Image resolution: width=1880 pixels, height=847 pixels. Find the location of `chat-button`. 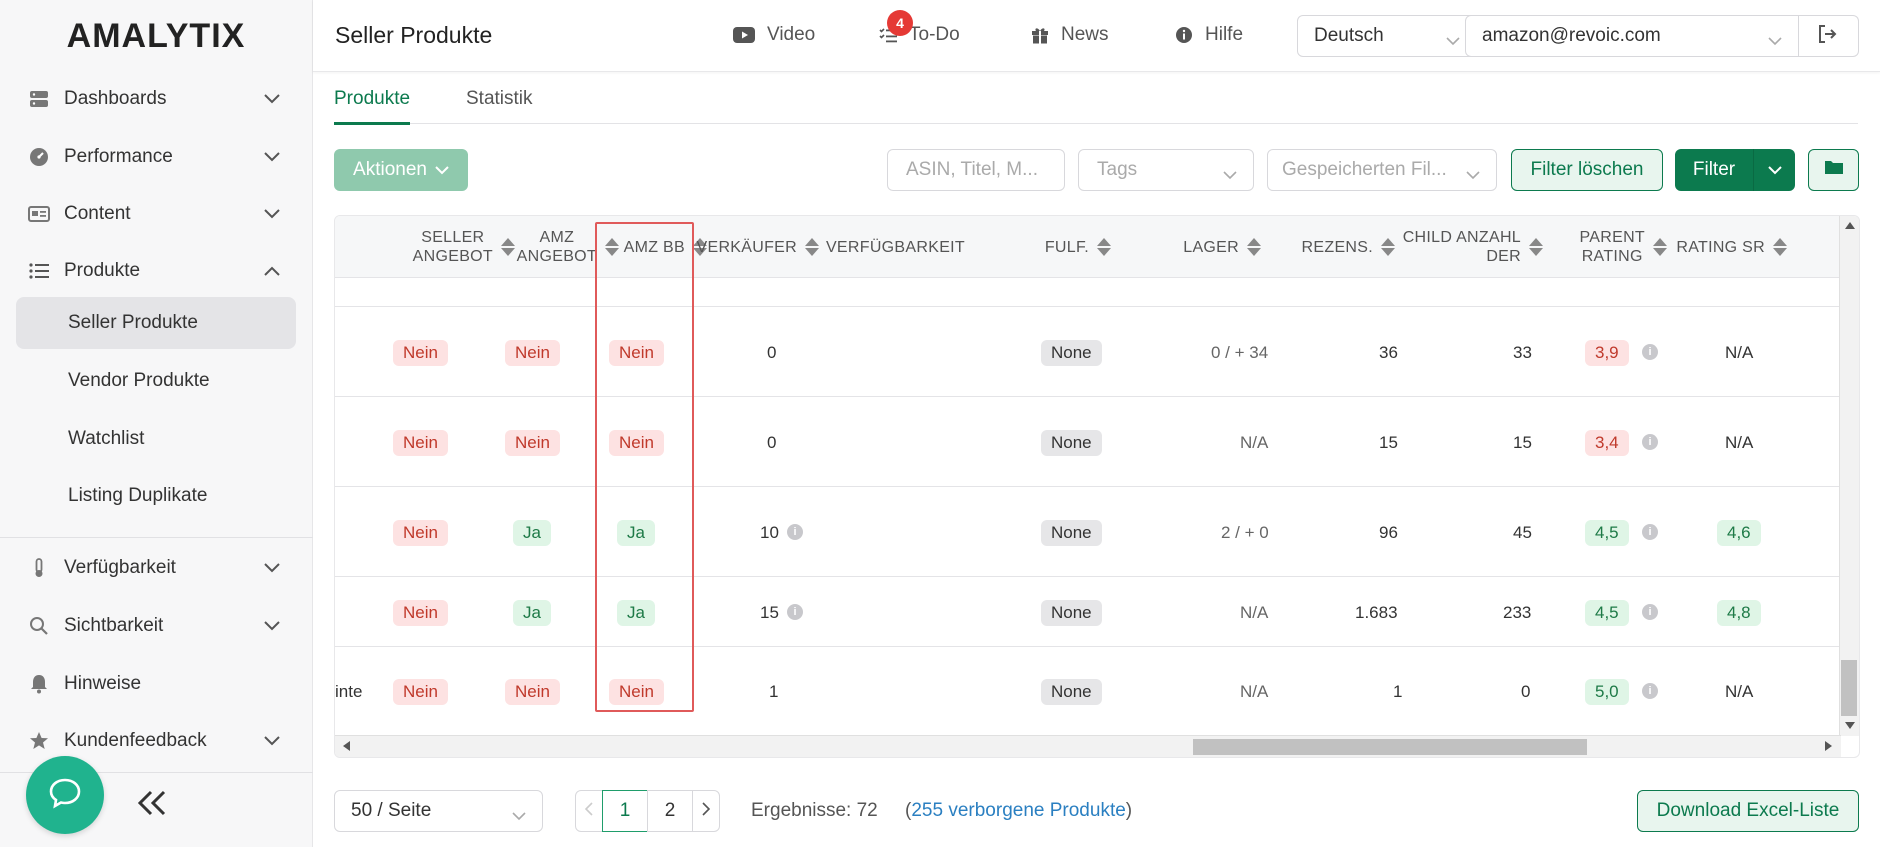

chat-button is located at coordinates (65, 795).